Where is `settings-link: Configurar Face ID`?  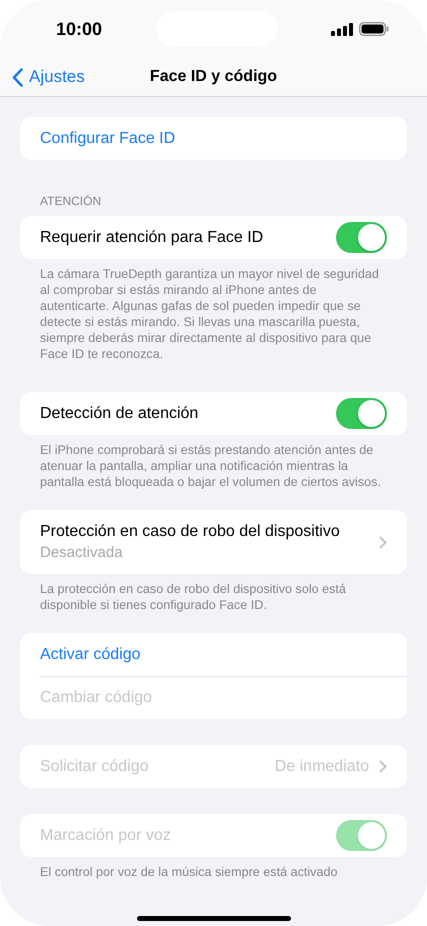
settings-link: Configurar Face ID is located at coordinates (213, 139).